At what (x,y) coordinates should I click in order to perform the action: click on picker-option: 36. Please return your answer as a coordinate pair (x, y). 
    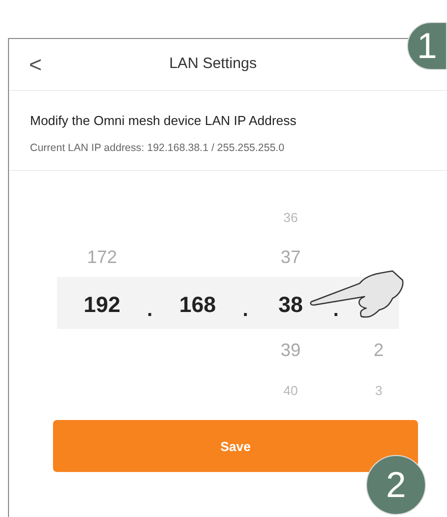
    Looking at the image, I should click on (290, 217).